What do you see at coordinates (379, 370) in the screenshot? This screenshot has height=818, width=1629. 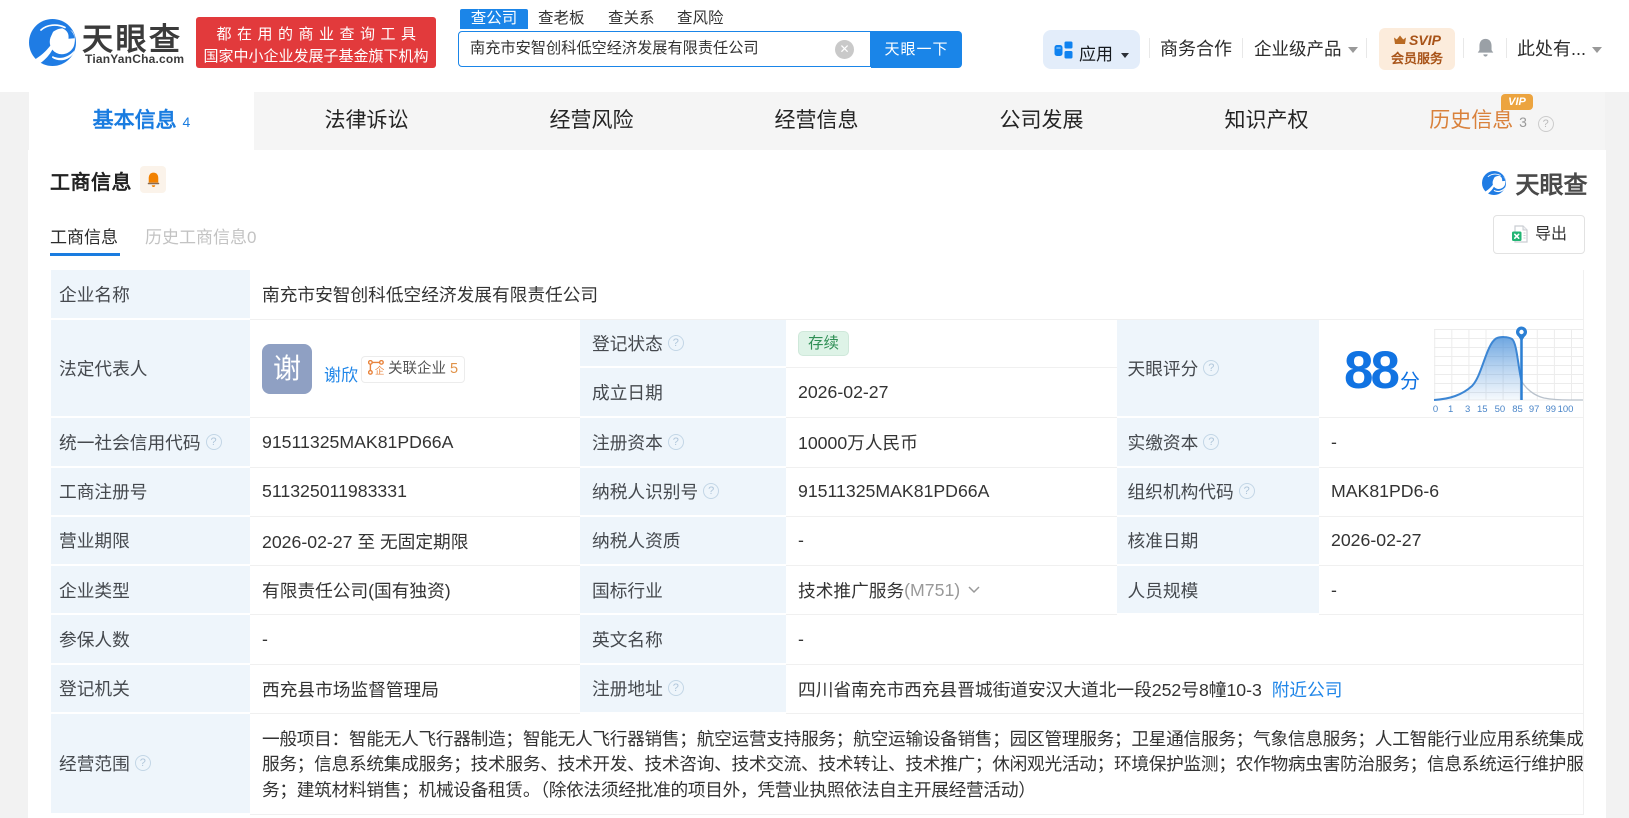 I see `svg-text: 企` at bounding box center [379, 370].